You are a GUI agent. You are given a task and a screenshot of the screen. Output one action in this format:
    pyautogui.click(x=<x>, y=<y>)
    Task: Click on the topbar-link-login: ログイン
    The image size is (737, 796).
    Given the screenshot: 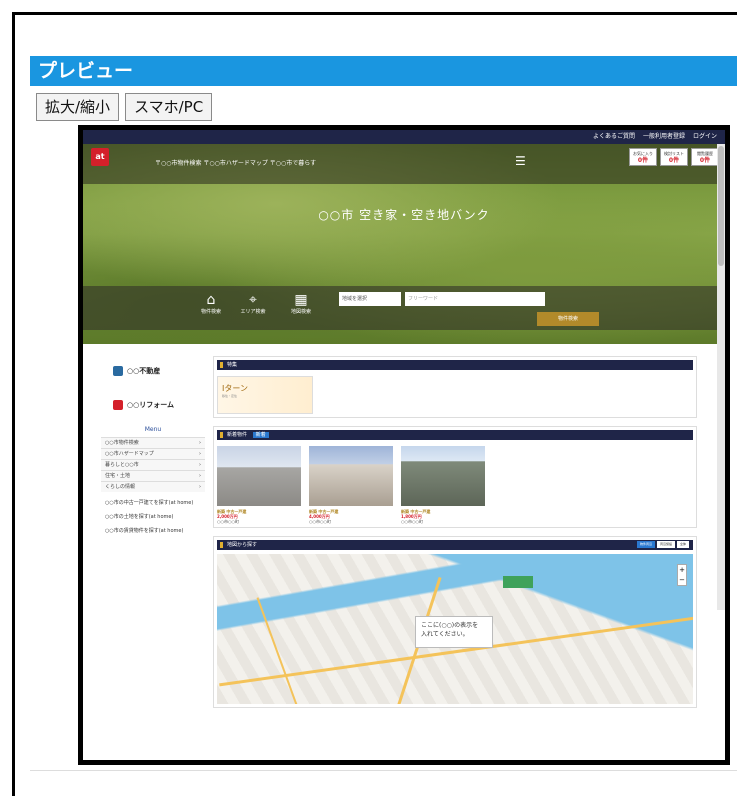 What is the action you would take?
    pyautogui.click(x=705, y=137)
    